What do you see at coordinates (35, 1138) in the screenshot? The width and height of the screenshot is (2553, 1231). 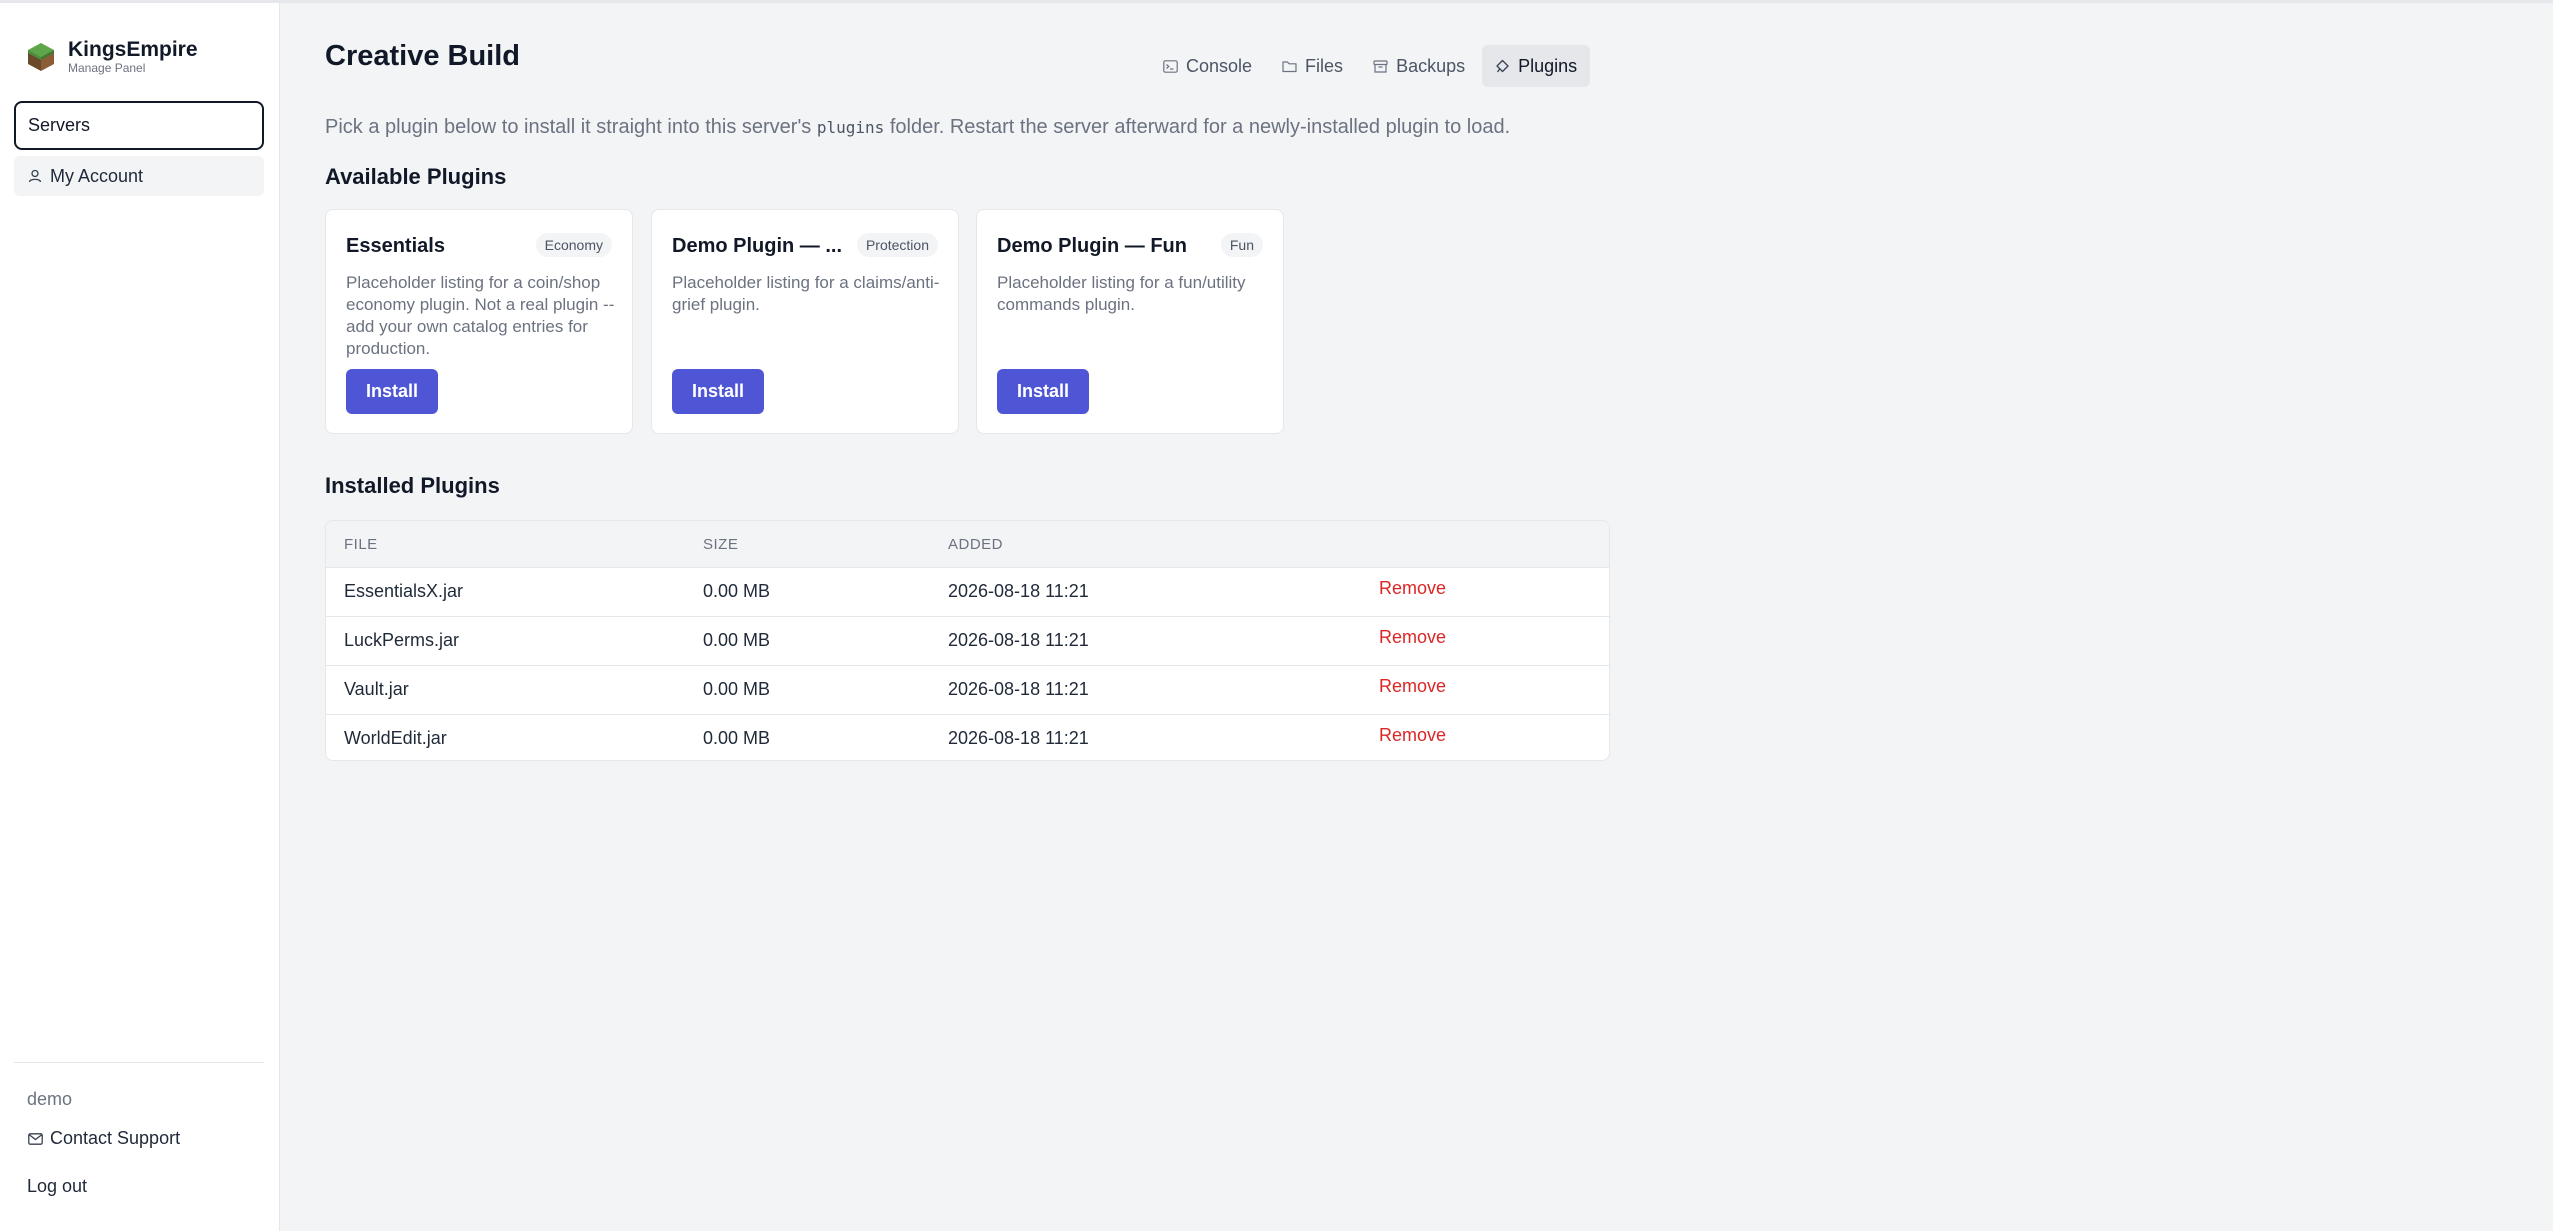 I see `mail-icon` at bounding box center [35, 1138].